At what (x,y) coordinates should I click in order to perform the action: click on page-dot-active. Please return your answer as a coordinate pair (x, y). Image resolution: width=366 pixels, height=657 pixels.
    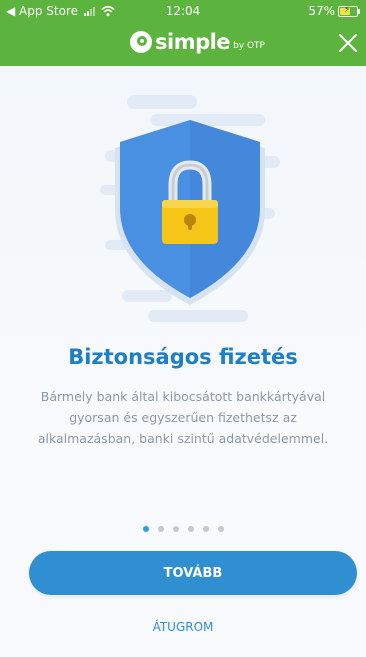
    Looking at the image, I should click on (145, 529).